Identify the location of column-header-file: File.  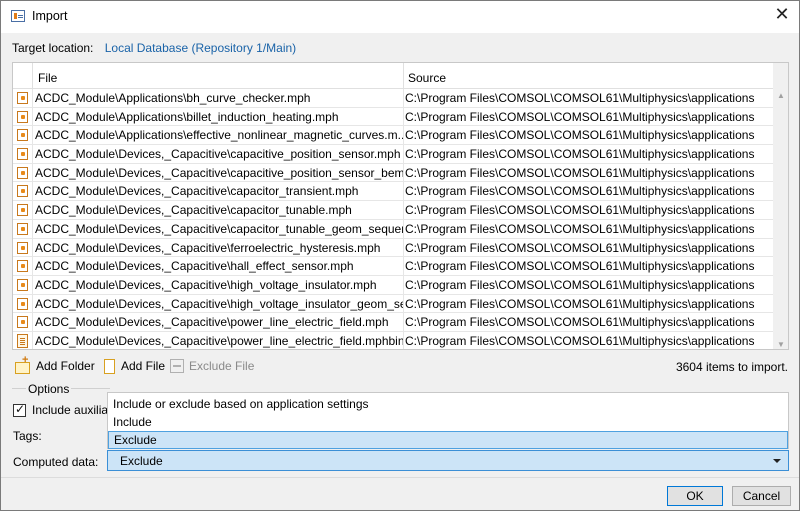
(218, 76).